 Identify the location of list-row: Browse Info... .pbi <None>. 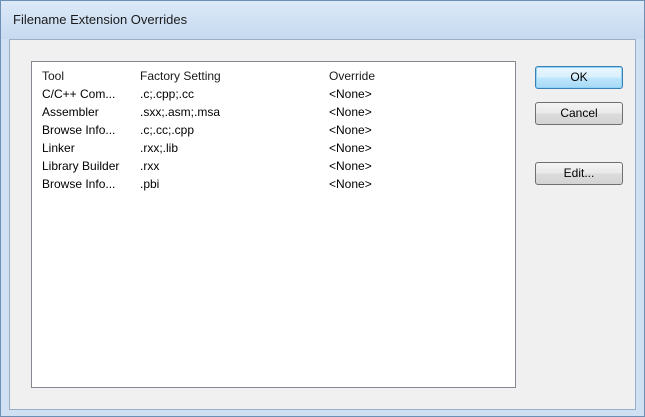
(273, 185).